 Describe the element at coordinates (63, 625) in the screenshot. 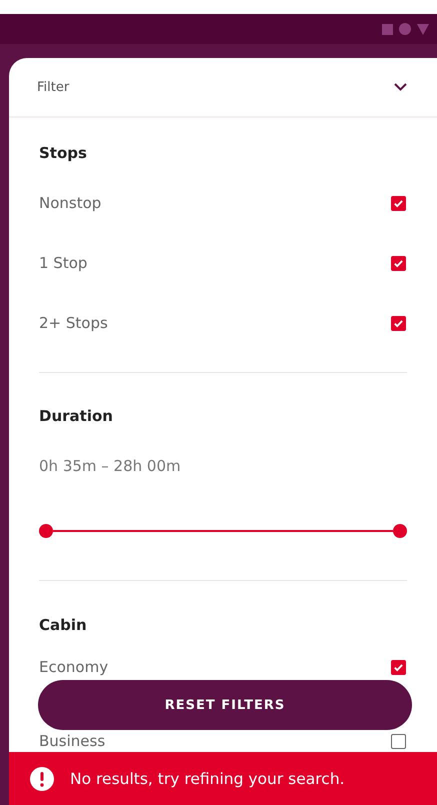

I see `section-heading: Cabin` at that location.